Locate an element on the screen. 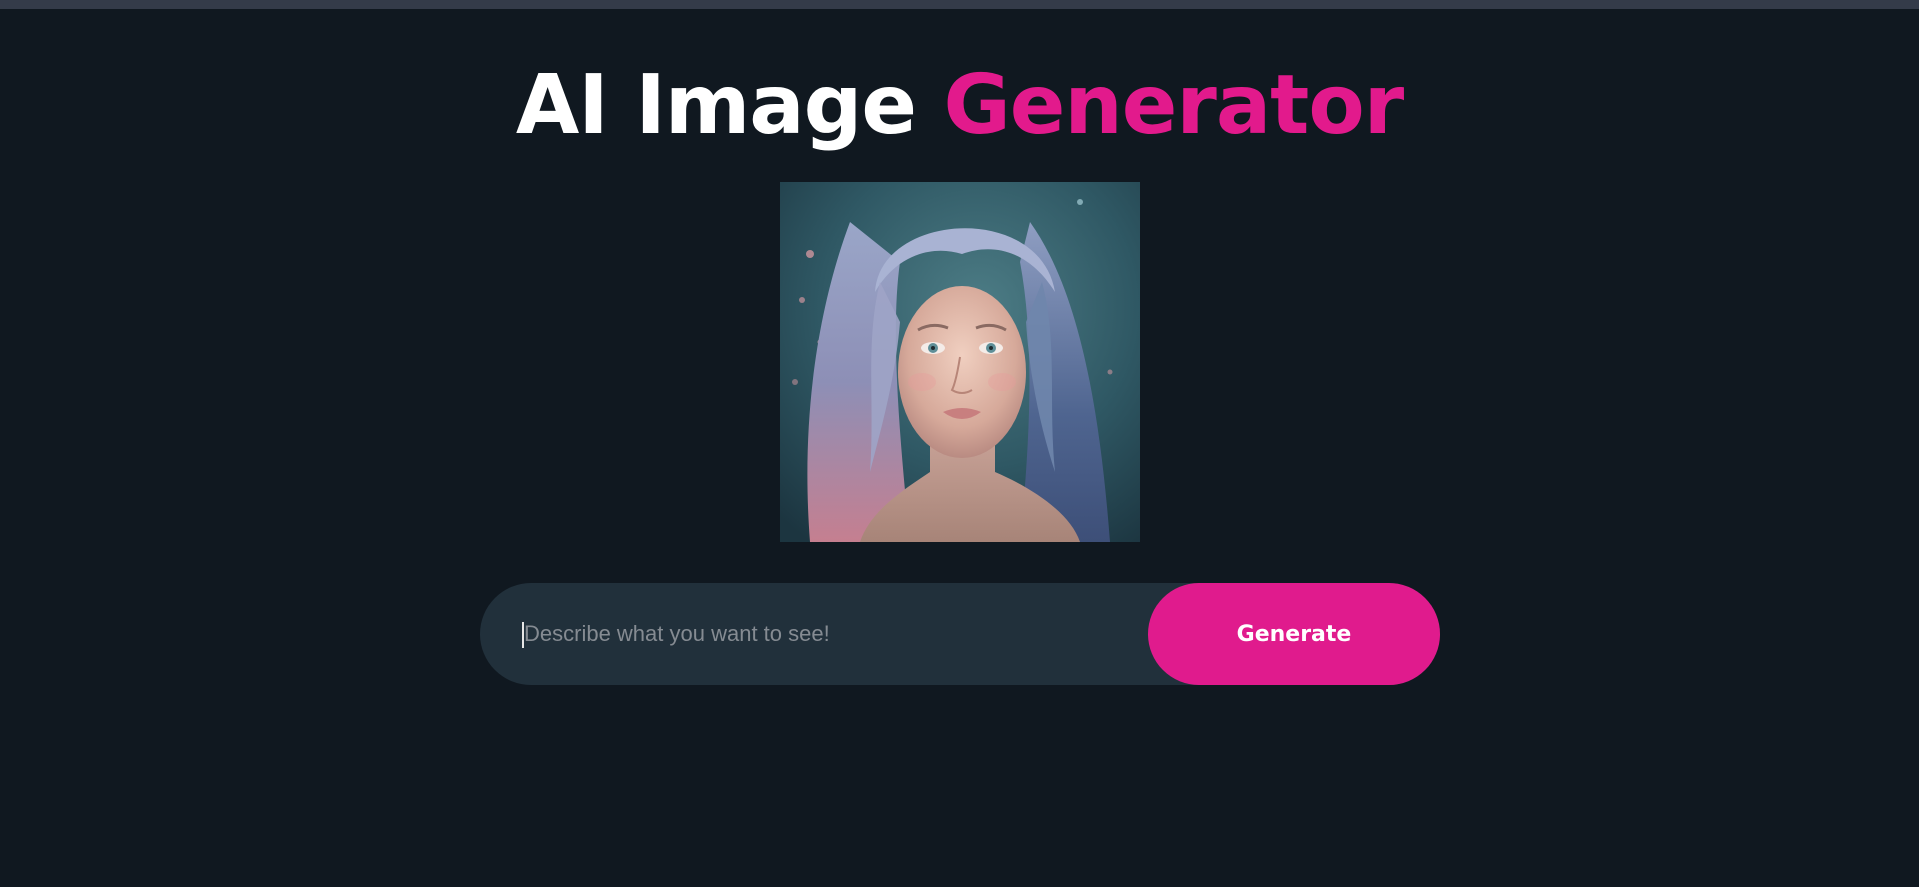 This screenshot has width=1919, height=887. top-bar is located at coordinates (959, 4).